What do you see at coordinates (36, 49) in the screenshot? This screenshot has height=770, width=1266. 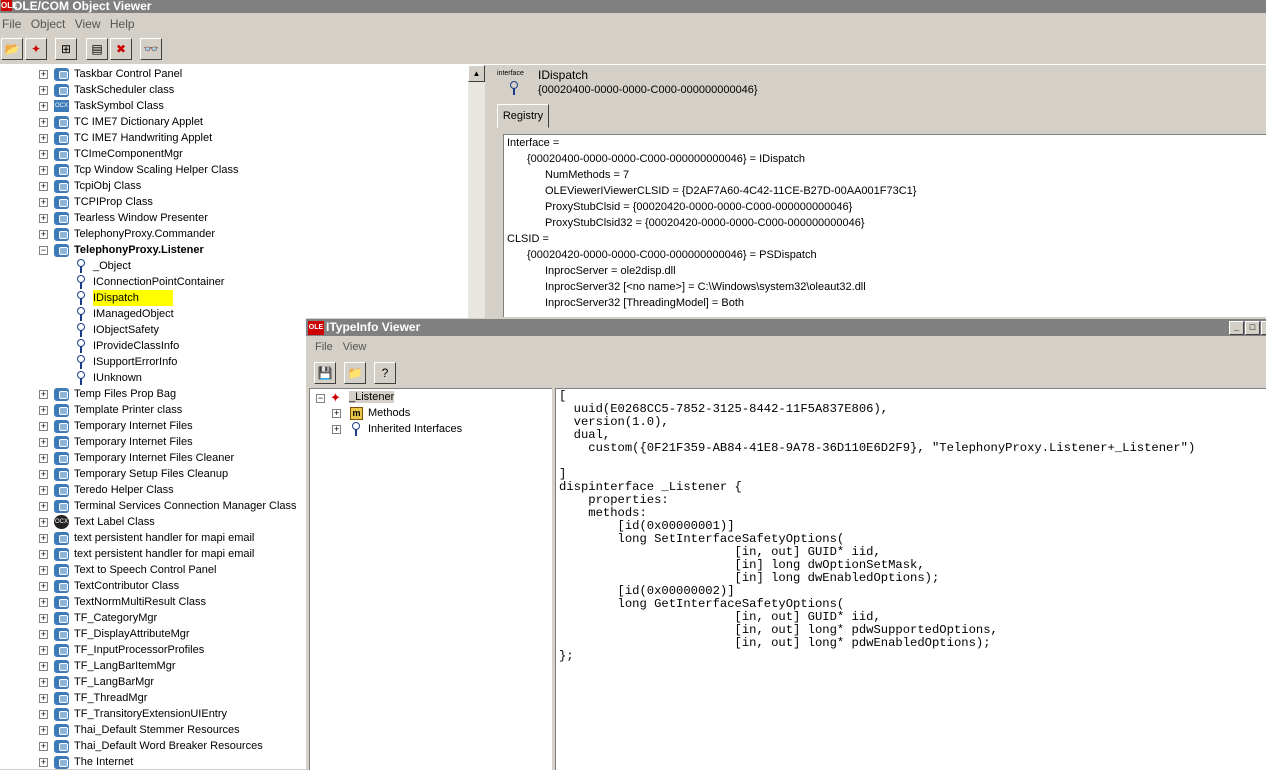 I see `bind-object-button: ✦` at bounding box center [36, 49].